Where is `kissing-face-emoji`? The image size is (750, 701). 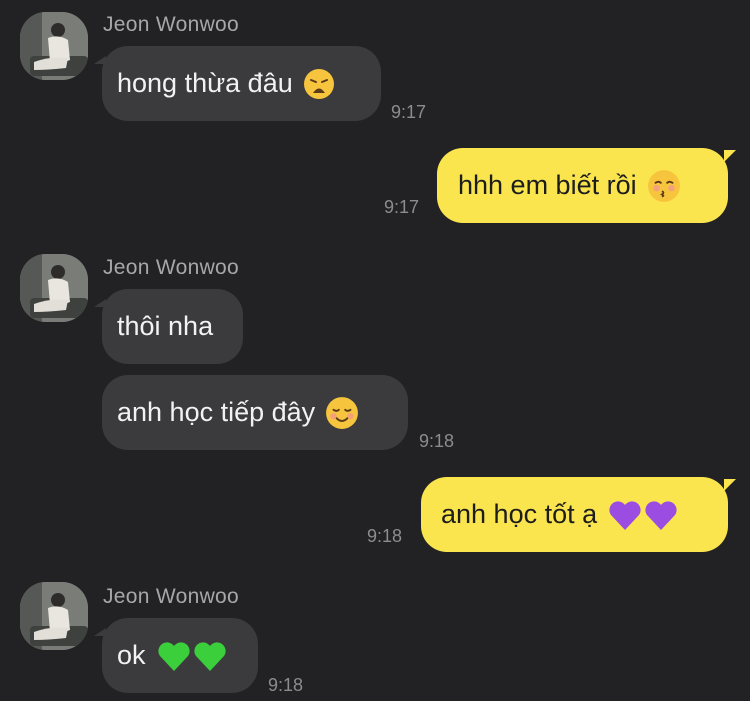 kissing-face-emoji is located at coordinates (664, 186).